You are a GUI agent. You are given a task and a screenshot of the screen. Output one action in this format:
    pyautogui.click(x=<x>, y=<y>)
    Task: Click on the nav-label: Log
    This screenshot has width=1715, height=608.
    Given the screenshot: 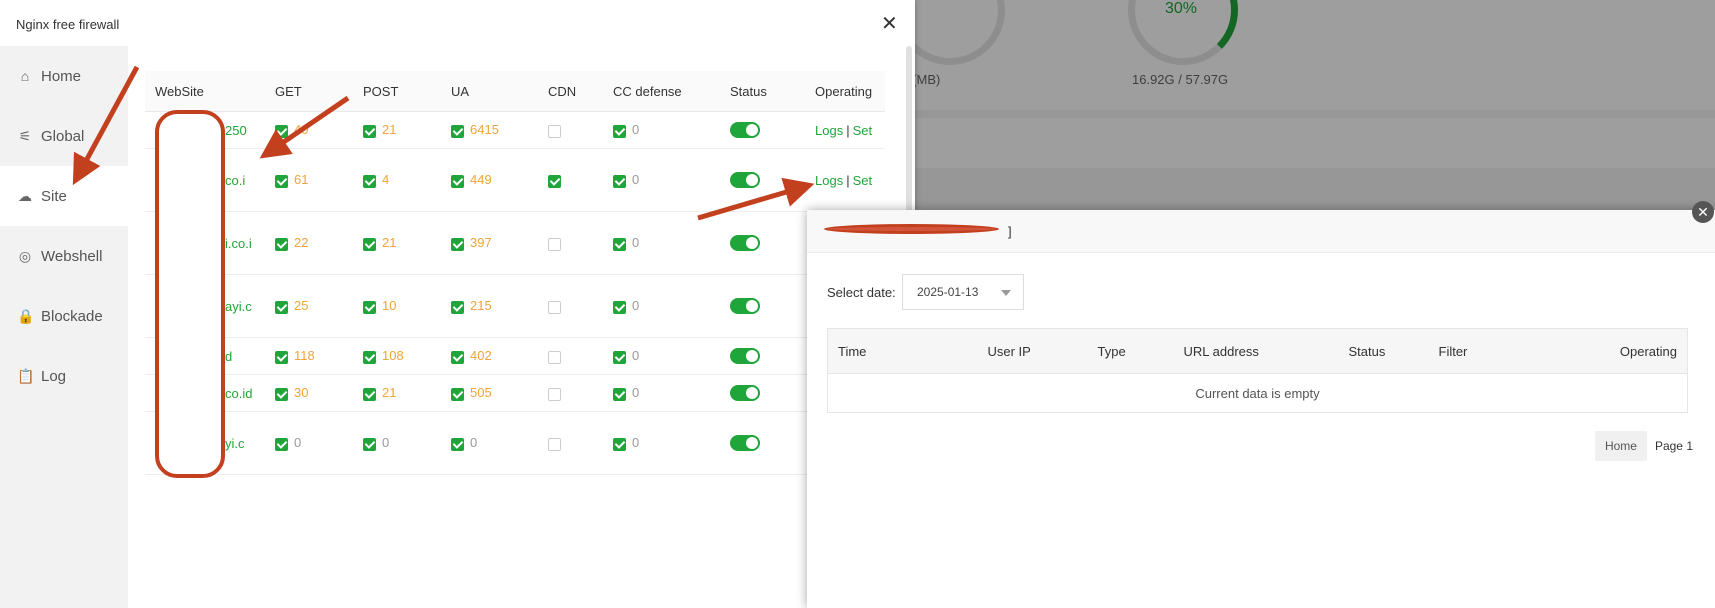 What is the action you would take?
    pyautogui.click(x=54, y=376)
    